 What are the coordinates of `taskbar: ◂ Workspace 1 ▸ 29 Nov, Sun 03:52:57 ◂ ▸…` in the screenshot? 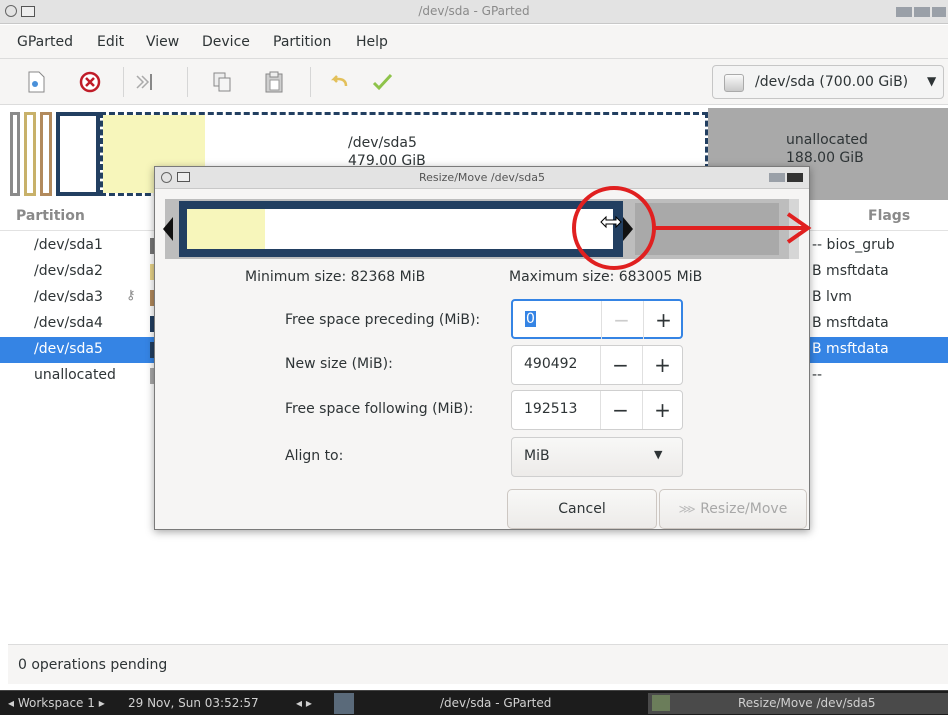 It's located at (474, 702).